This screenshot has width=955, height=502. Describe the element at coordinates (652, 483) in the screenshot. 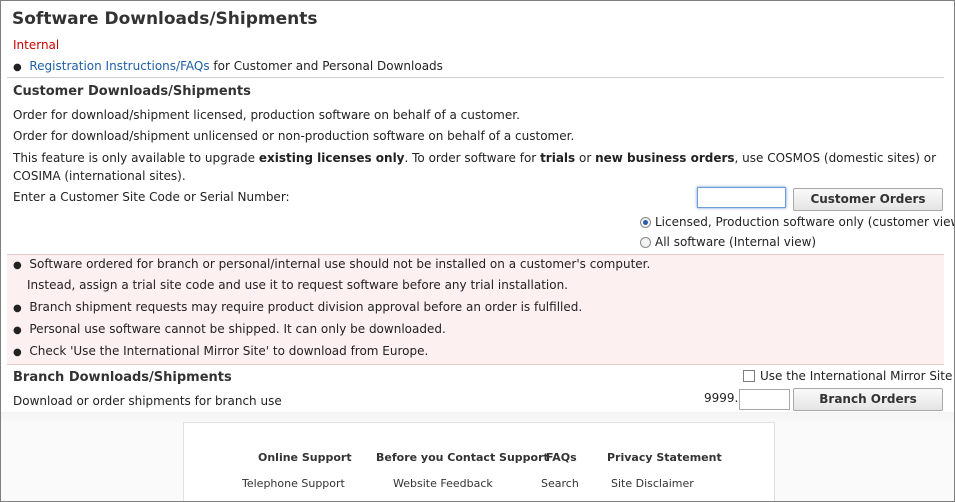

I see `footer-site-disclaimer-link: Site Disclaimer` at that location.